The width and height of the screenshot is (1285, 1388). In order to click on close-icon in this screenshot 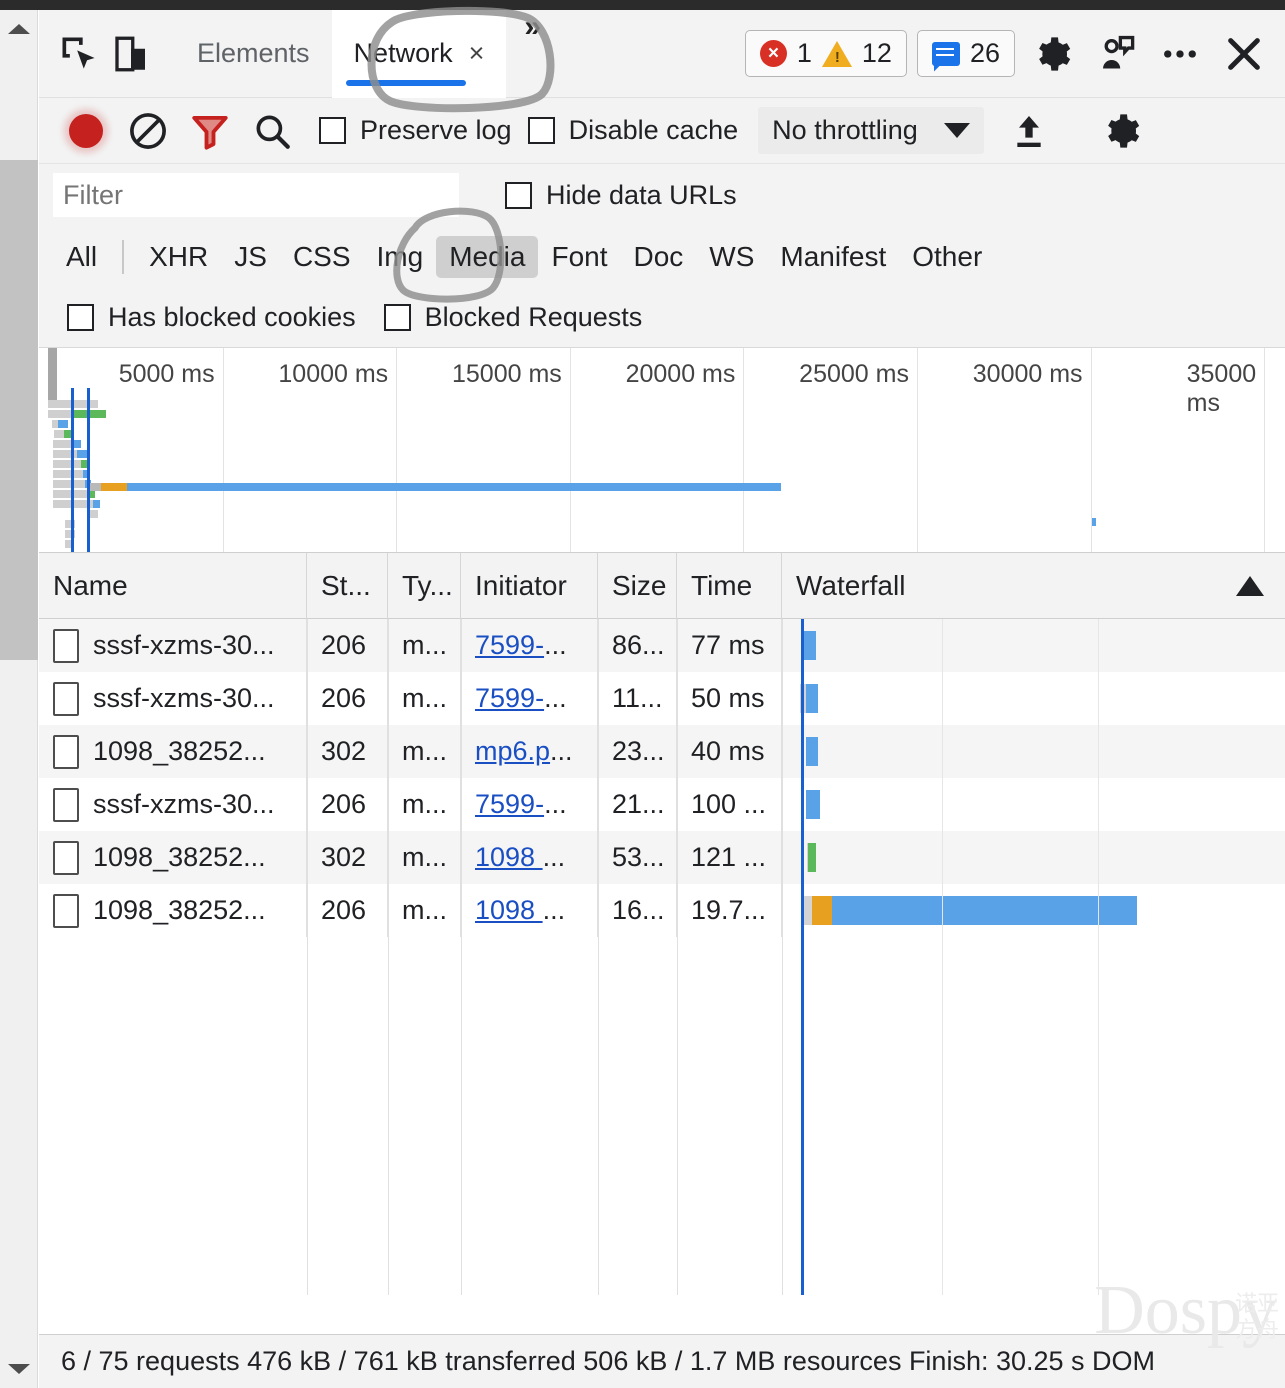, I will do `click(1244, 54)`.